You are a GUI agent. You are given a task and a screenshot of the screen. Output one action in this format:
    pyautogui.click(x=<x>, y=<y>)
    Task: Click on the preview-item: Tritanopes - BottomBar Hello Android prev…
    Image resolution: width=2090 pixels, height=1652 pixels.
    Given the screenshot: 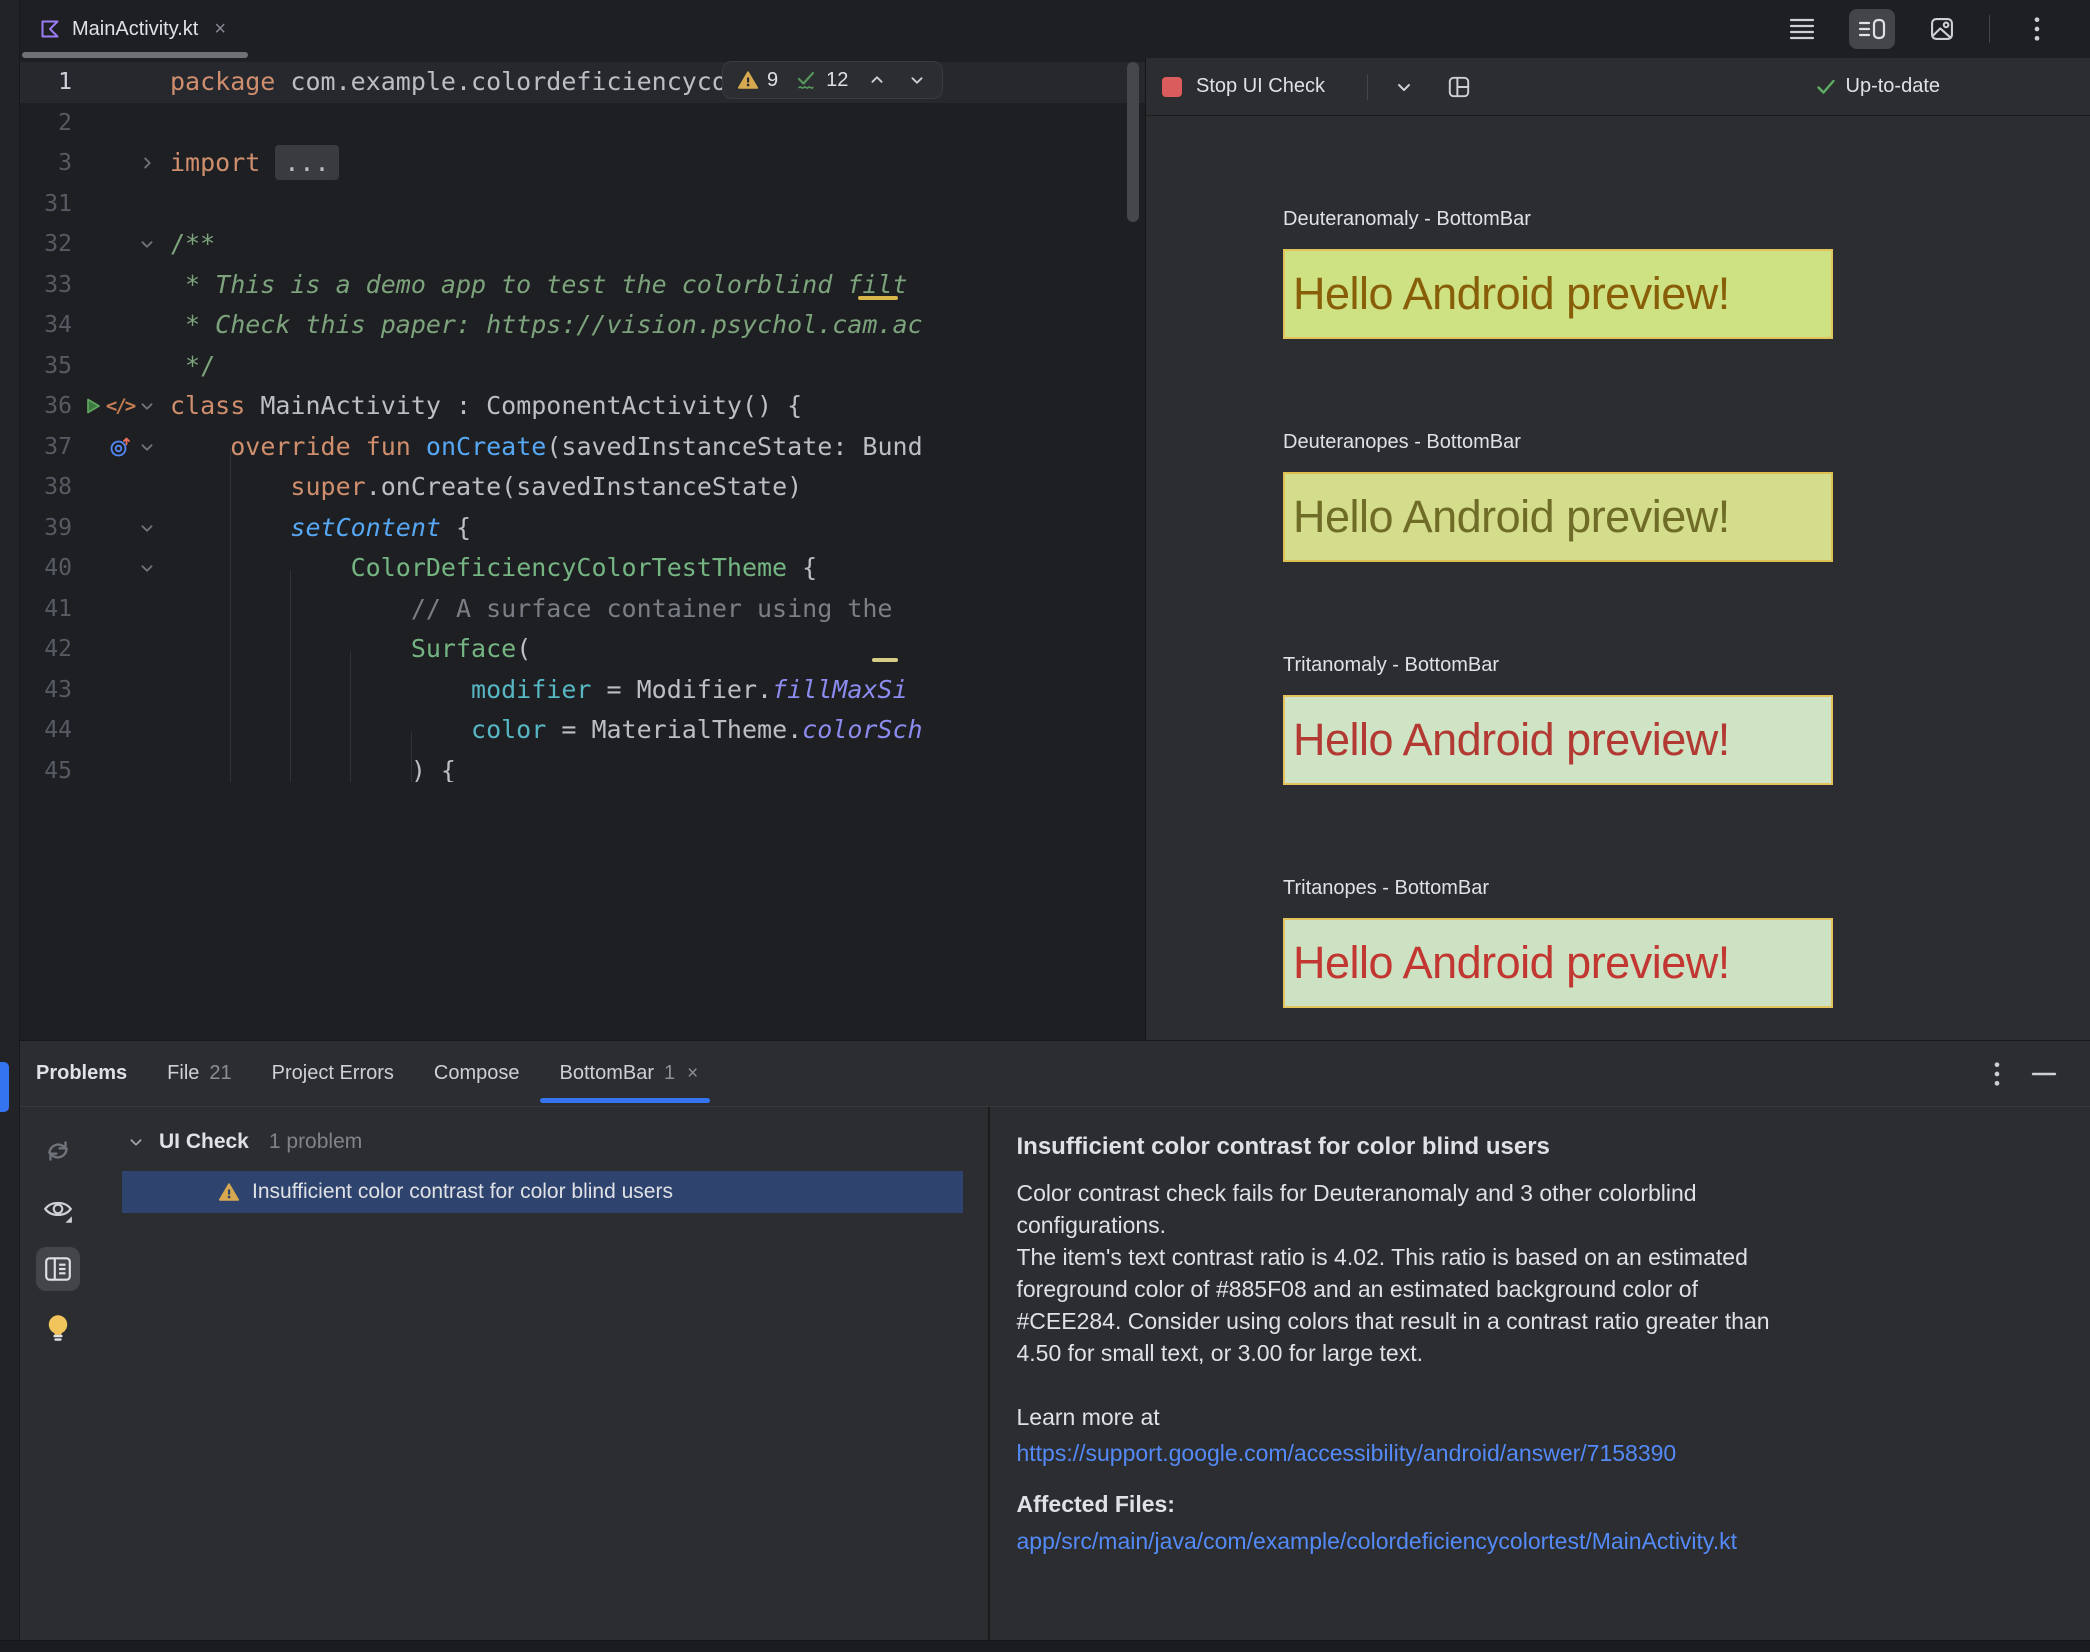 What is the action you would take?
    pyautogui.click(x=1686, y=942)
    